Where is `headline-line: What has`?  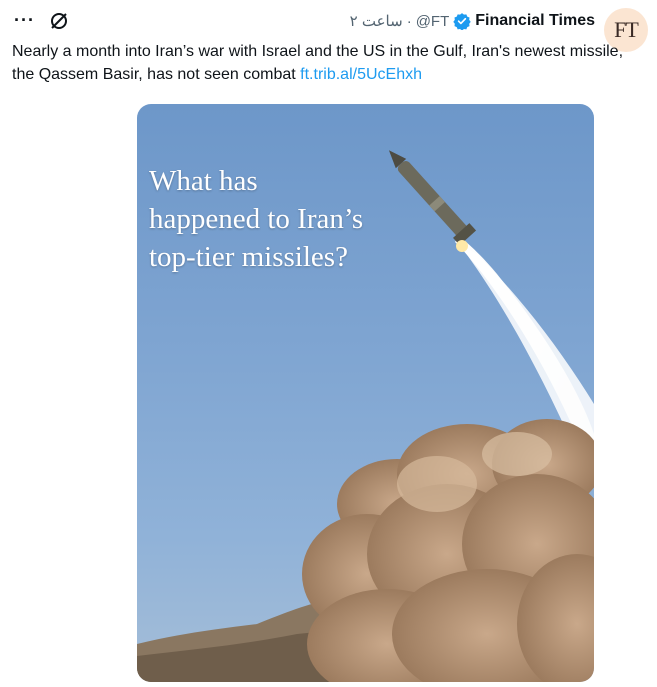
headline-line: What has is located at coordinates (203, 181).